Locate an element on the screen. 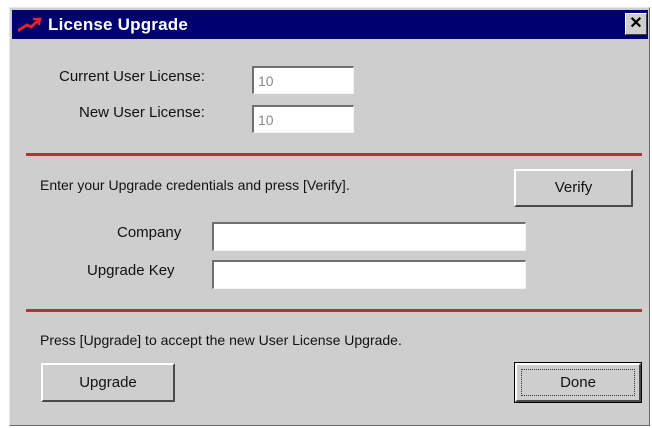 The image size is (652, 428). verify-button: Verify is located at coordinates (573, 188).